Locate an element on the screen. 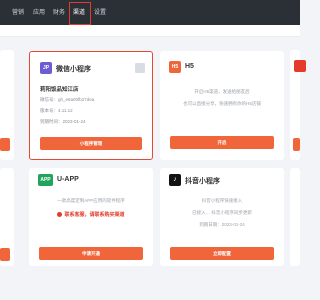 The width and height of the screenshot is (320, 300). uapp-icon: APP is located at coordinates (45, 180).